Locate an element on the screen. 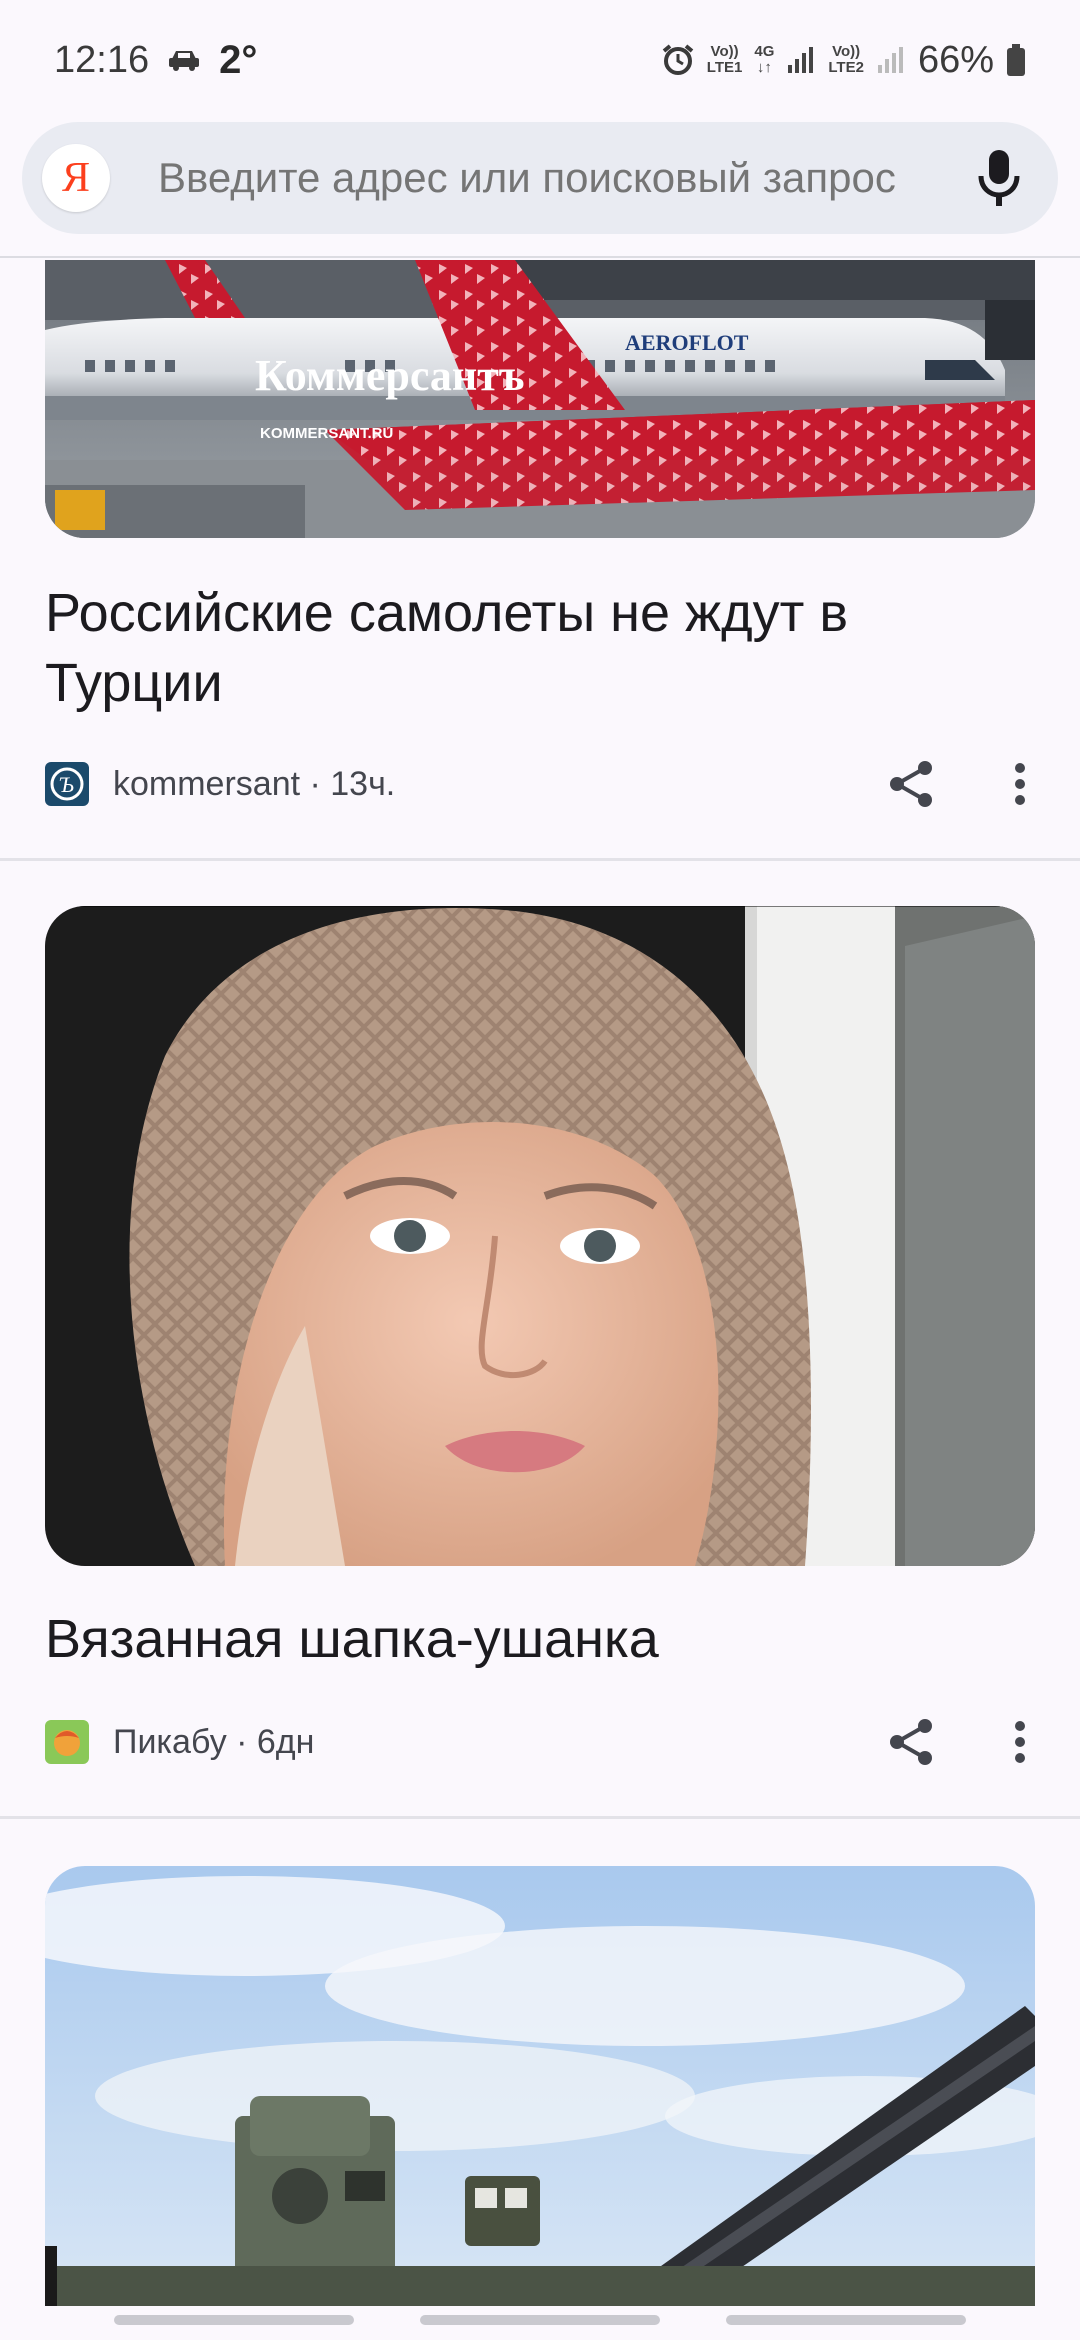 The image size is (1080, 2340). sim2-label: Vo)) LTE2 is located at coordinates (846, 60).